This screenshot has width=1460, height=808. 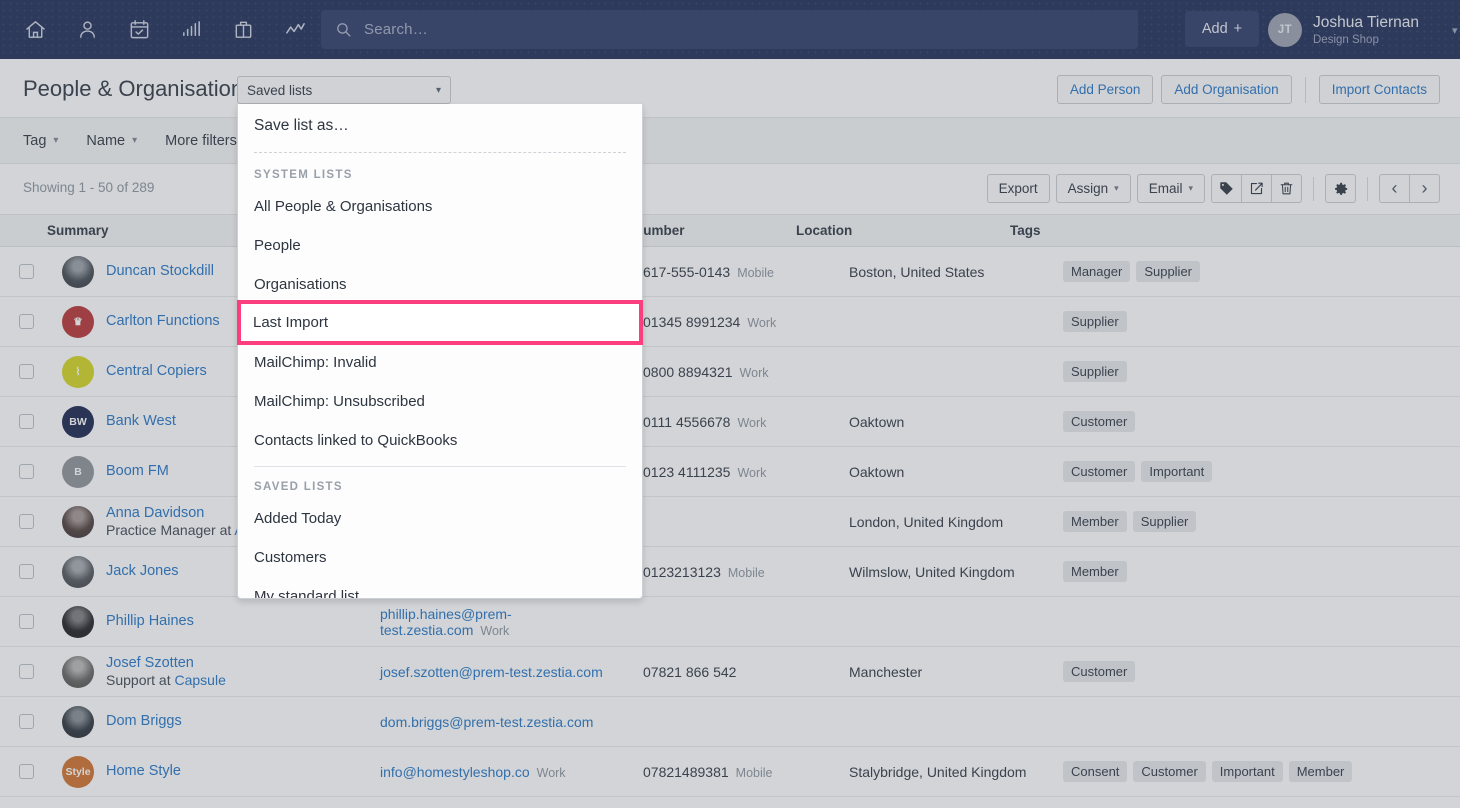 What do you see at coordinates (491, 672) in the screenshot?
I see `email-link: josef.szotten@prem-test.zestia.com` at bounding box center [491, 672].